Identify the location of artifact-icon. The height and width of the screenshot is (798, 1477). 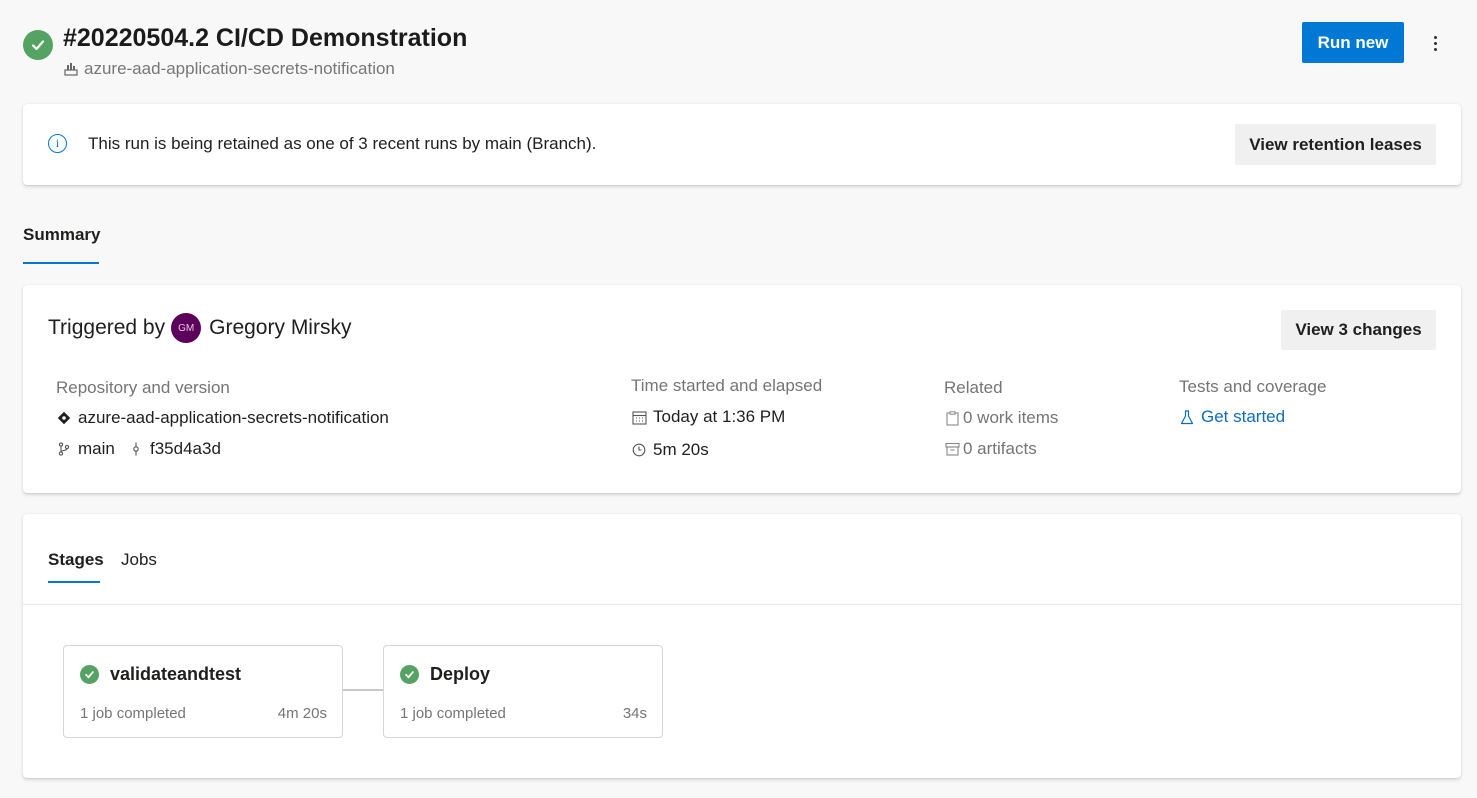
(952, 449).